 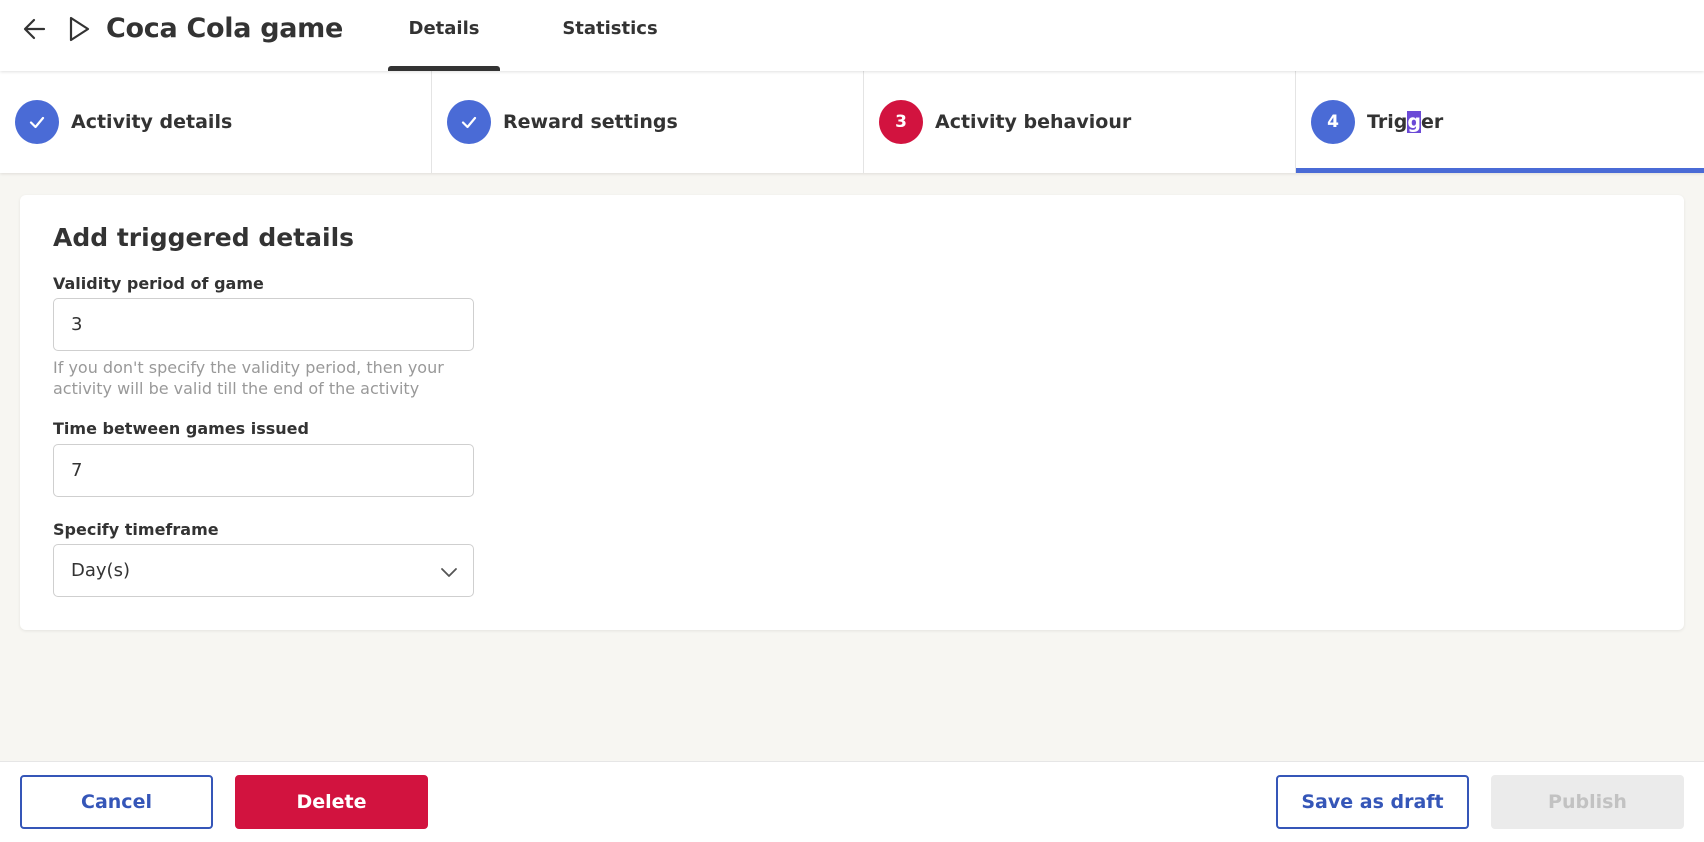 What do you see at coordinates (444, 68) in the screenshot?
I see `tab-active-indicator` at bounding box center [444, 68].